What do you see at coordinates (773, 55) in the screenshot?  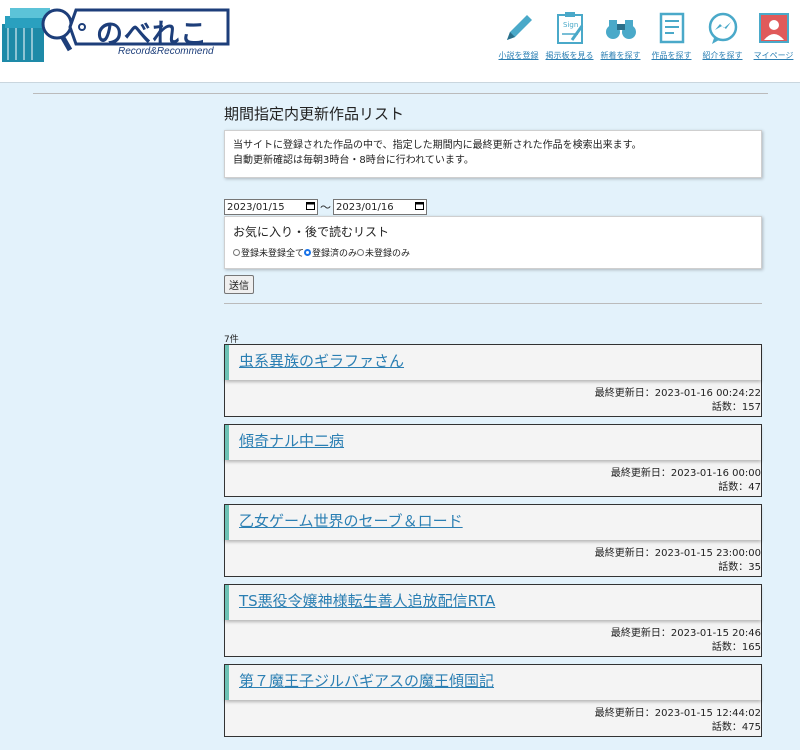 I see `nav-label: マイページ` at bounding box center [773, 55].